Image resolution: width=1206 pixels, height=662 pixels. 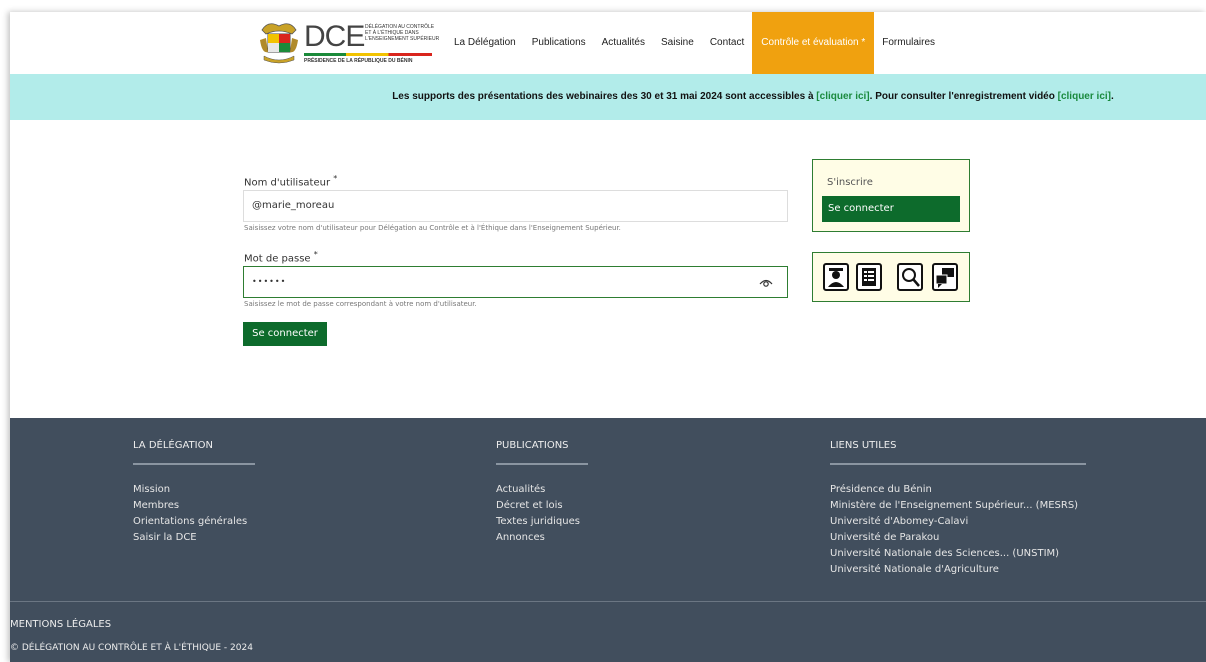 What do you see at coordinates (954, 570) in the screenshot?
I see `footer-link-una: Université Nationale d'Agriculture` at bounding box center [954, 570].